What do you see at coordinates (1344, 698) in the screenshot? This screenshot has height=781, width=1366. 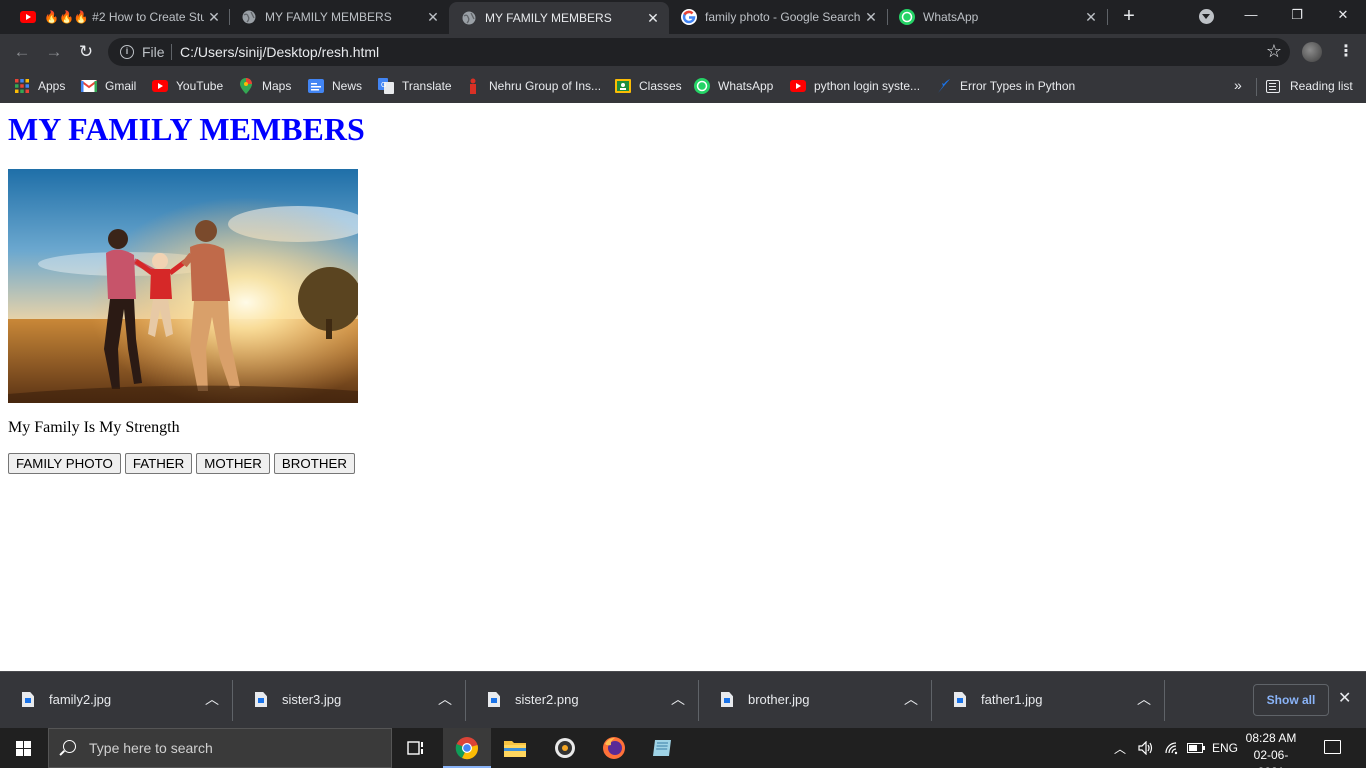 I see `close-shelf-icon: ✕` at bounding box center [1344, 698].